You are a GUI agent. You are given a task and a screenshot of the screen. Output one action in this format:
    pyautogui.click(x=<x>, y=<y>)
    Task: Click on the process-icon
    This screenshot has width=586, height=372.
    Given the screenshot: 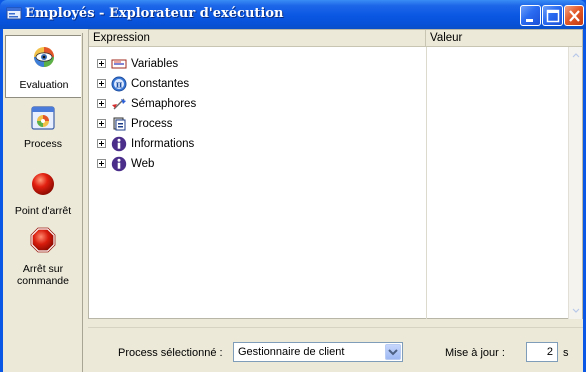 What is the action you would take?
    pyautogui.click(x=119, y=124)
    